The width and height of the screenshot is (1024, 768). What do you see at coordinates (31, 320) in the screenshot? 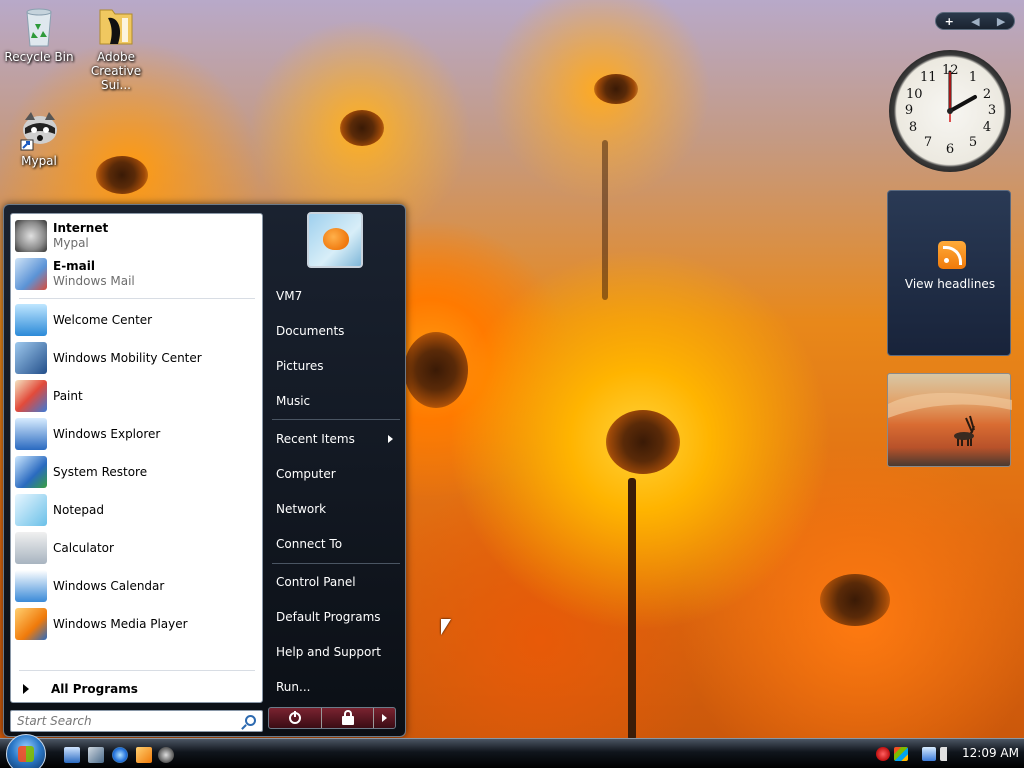
I see `welcome-center-icon` at bounding box center [31, 320].